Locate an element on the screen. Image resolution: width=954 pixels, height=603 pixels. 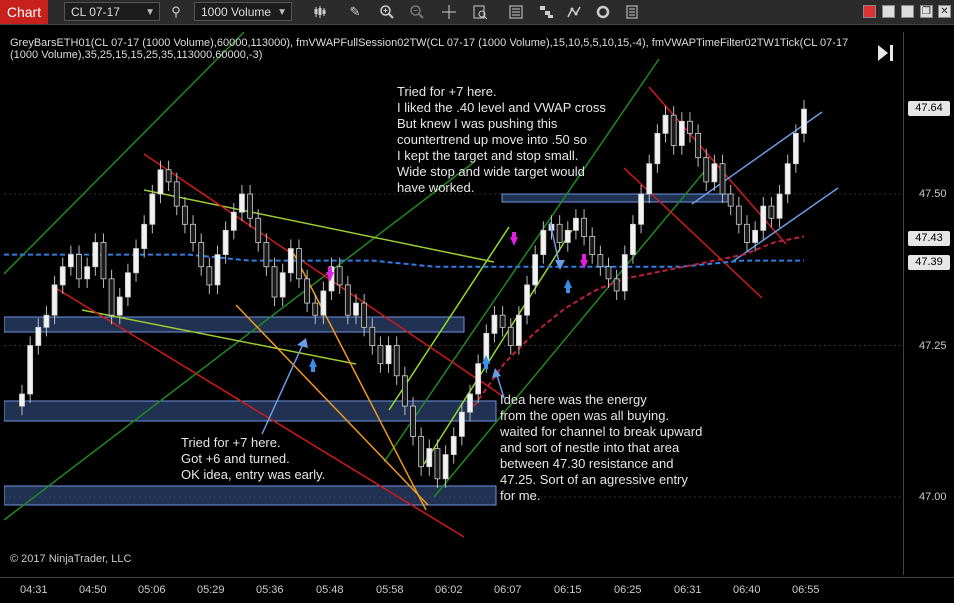
zoom-in-icon is located at coordinates (387, 12).